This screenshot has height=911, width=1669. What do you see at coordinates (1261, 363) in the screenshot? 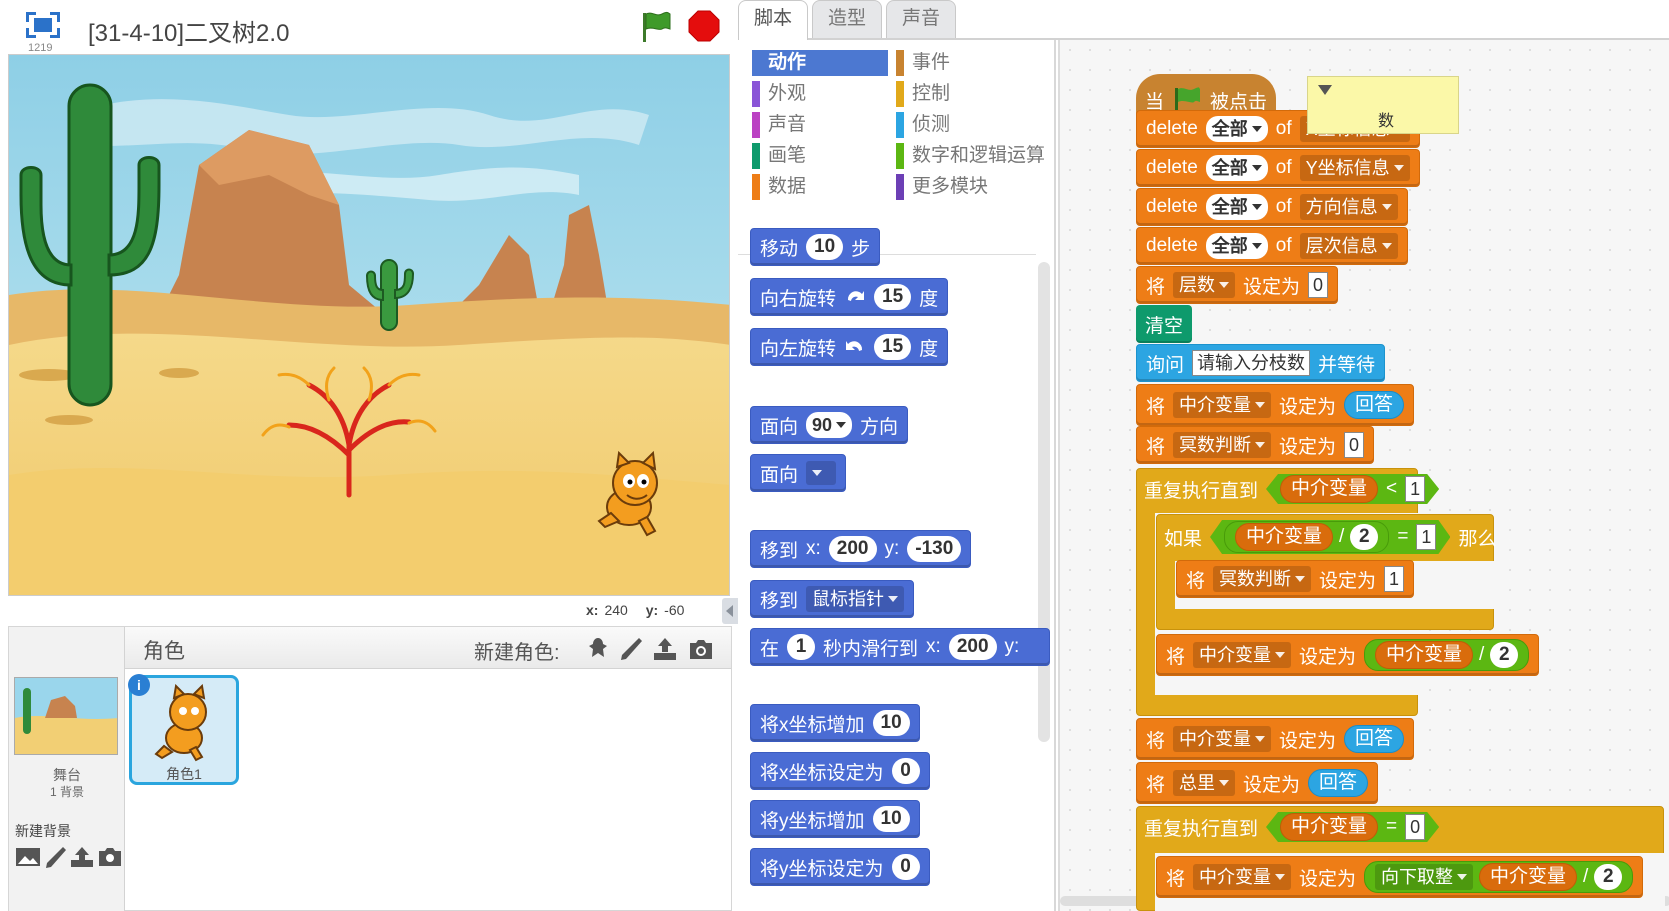
I see `block-ask-and-wait: 询问 请输入分枝数 并等待` at bounding box center [1261, 363].